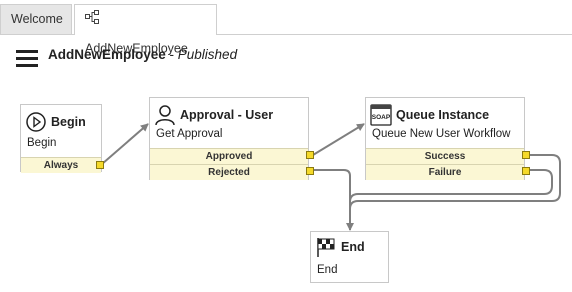 This screenshot has height=292, width=572. What do you see at coordinates (207, 54) in the screenshot?
I see `workflow-status: Published` at bounding box center [207, 54].